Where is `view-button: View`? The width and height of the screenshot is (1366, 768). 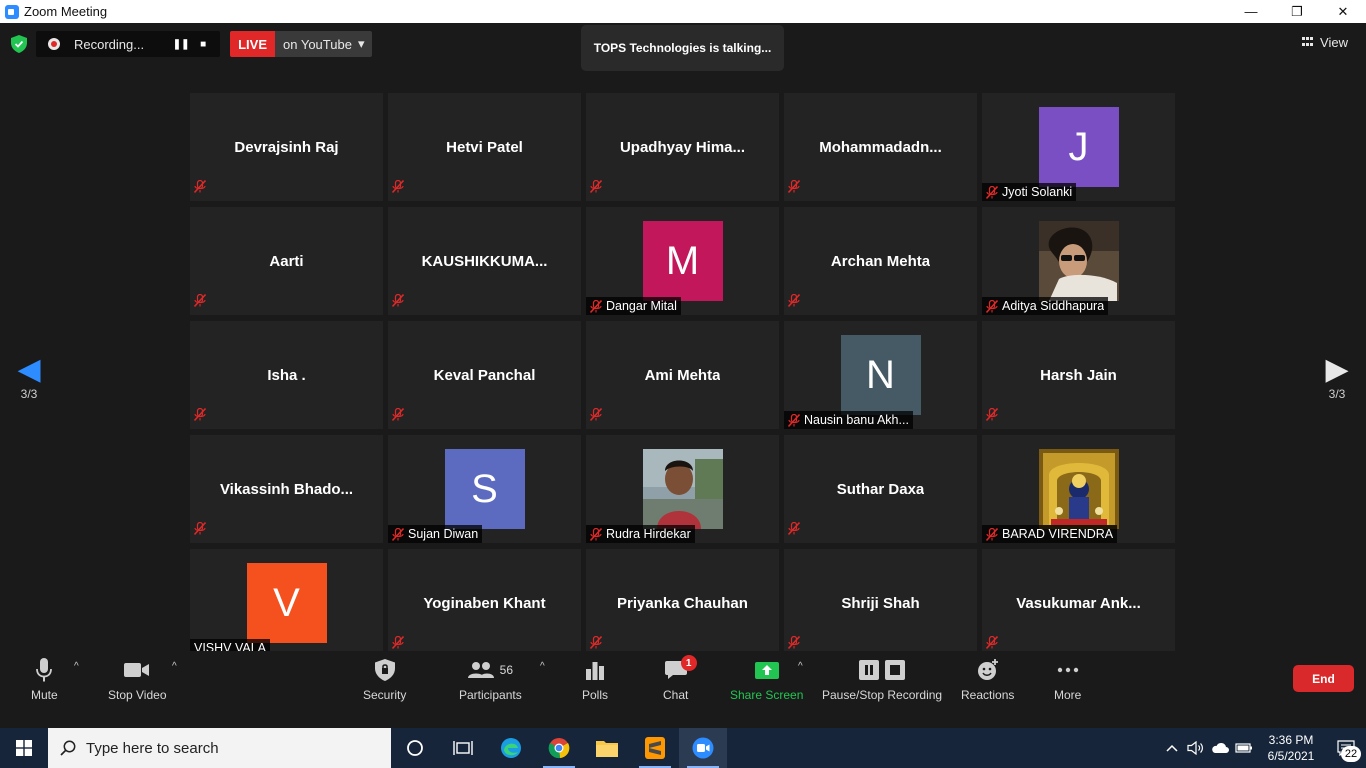
view-button: View is located at coordinates (1325, 42).